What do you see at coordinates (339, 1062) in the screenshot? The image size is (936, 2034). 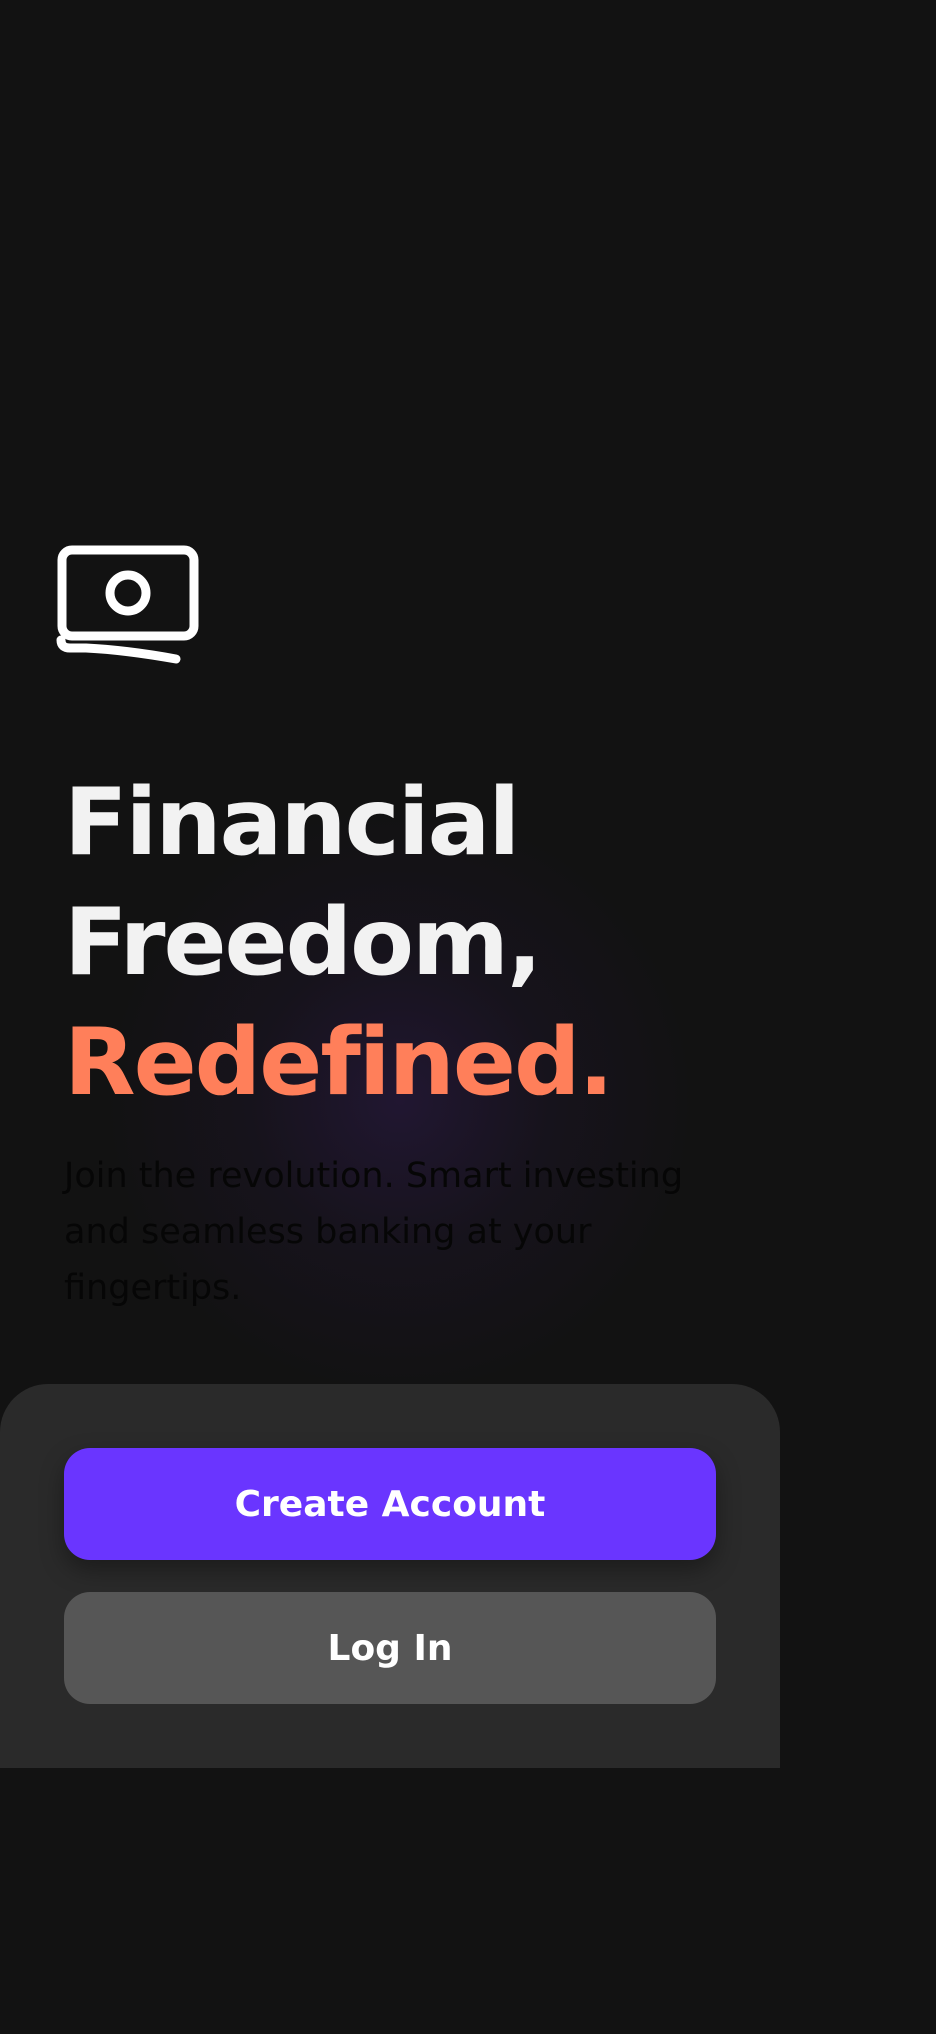 I see `headline-accent: Redefined.` at bounding box center [339, 1062].